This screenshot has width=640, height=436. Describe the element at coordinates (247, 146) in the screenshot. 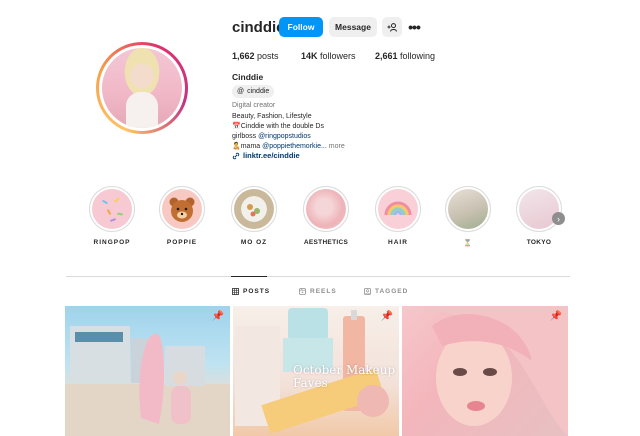

I see `bio-line-4-text: 🧑‍🍼mama` at that location.